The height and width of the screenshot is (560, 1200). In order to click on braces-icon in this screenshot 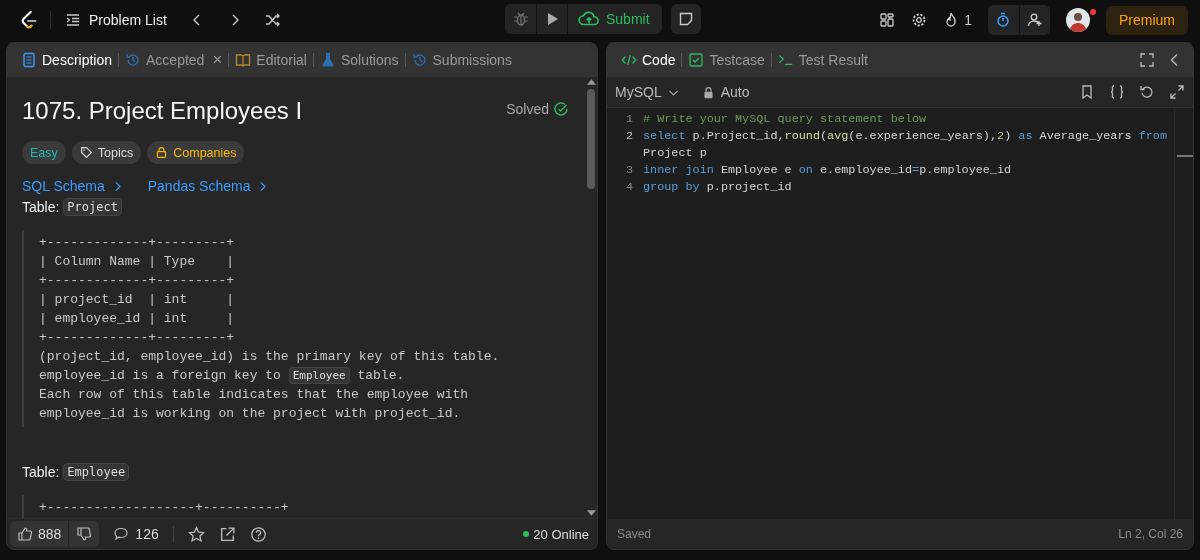, I will do `click(1117, 92)`.